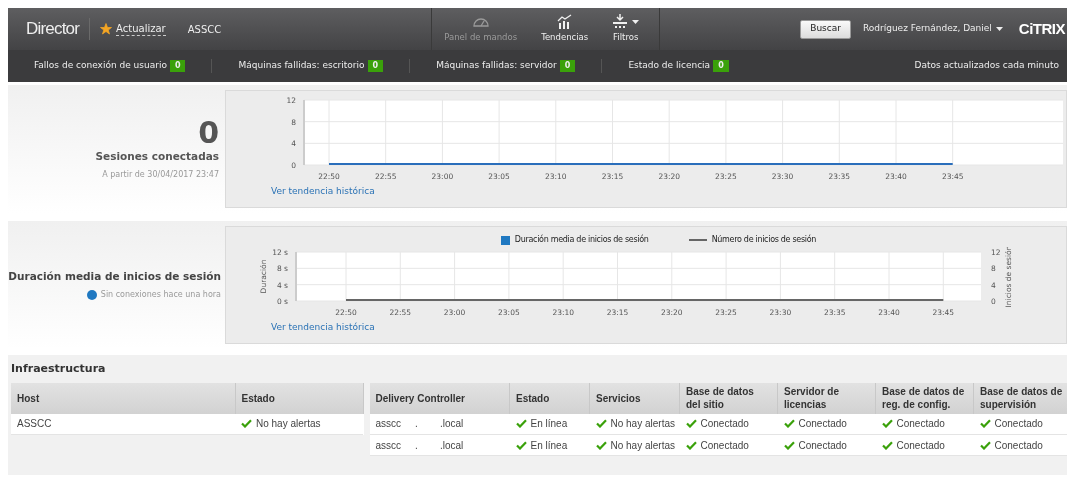 Image resolution: width=1067 pixels, height=482 pixels. I want to click on alert-label: Máquinas fallidas: escritorio, so click(301, 66).